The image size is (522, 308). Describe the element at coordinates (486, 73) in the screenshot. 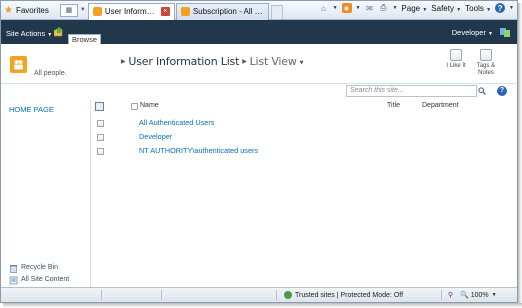

I see `notes-label: Notes` at that location.